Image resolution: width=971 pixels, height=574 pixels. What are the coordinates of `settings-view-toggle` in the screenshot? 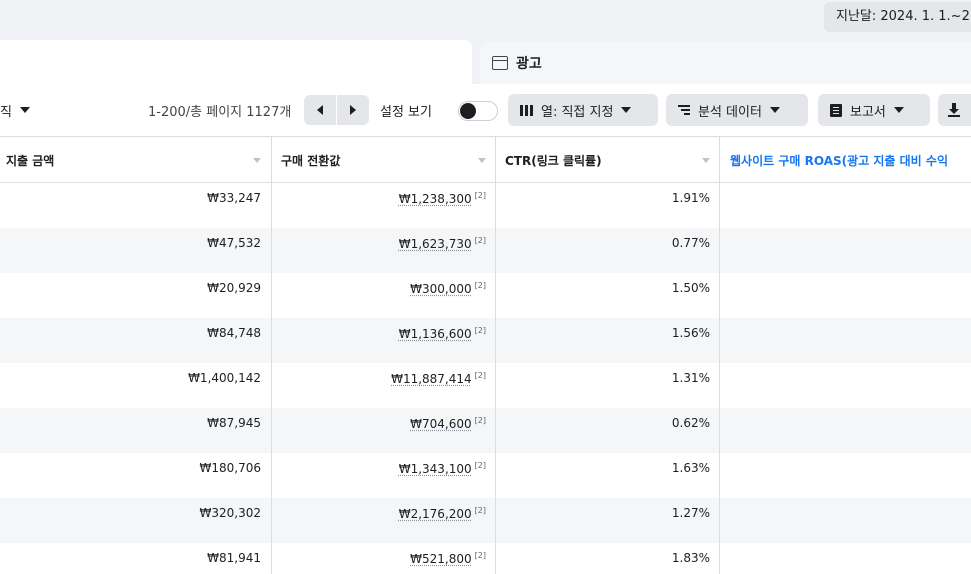 It's located at (478, 111).